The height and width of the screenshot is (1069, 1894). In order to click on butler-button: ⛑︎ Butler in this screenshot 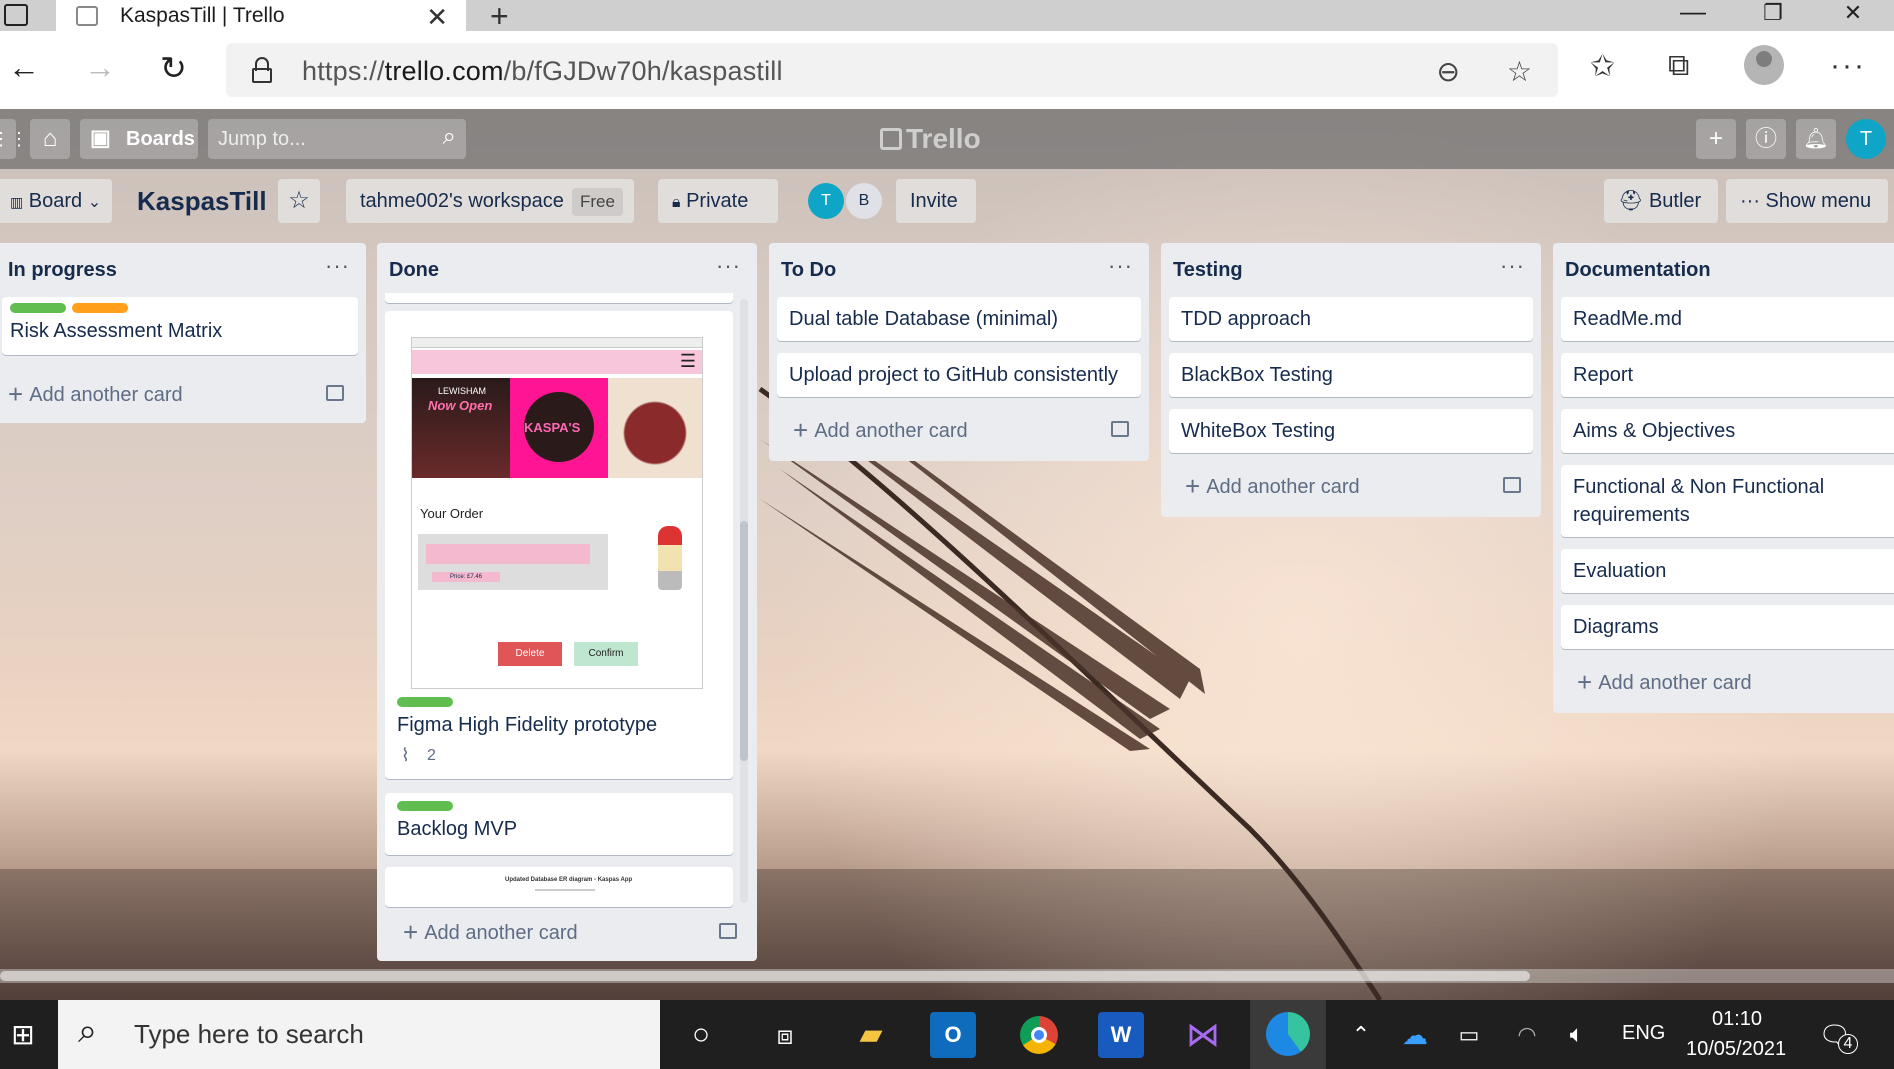, I will do `click(1661, 201)`.